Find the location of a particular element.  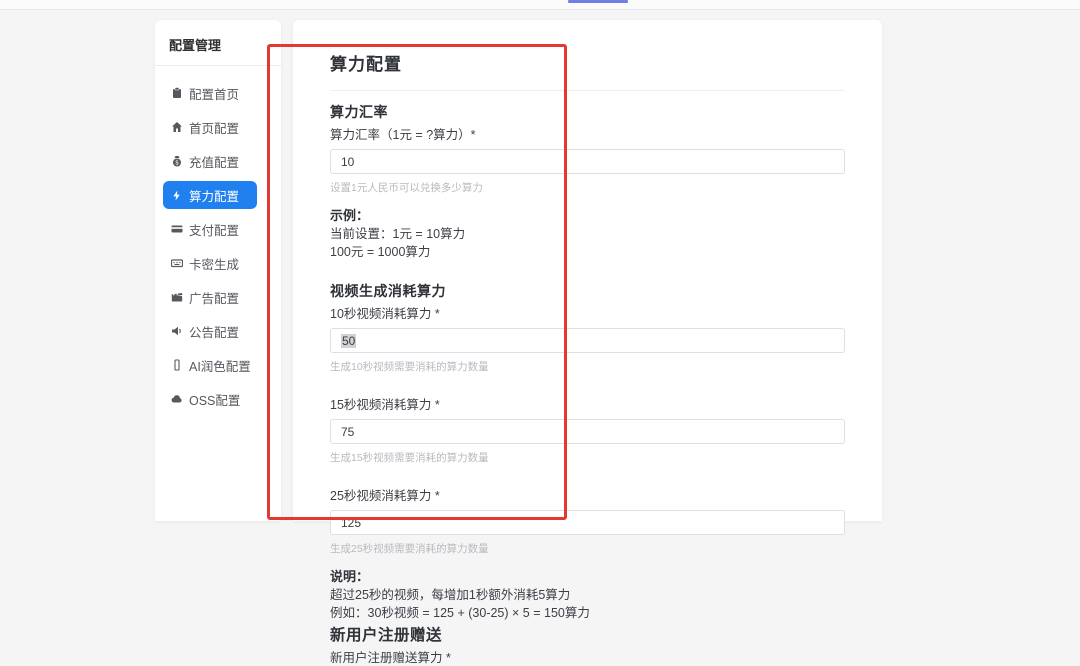

sidebar-item-recharge-config: $ 充值配置 is located at coordinates (218, 161).